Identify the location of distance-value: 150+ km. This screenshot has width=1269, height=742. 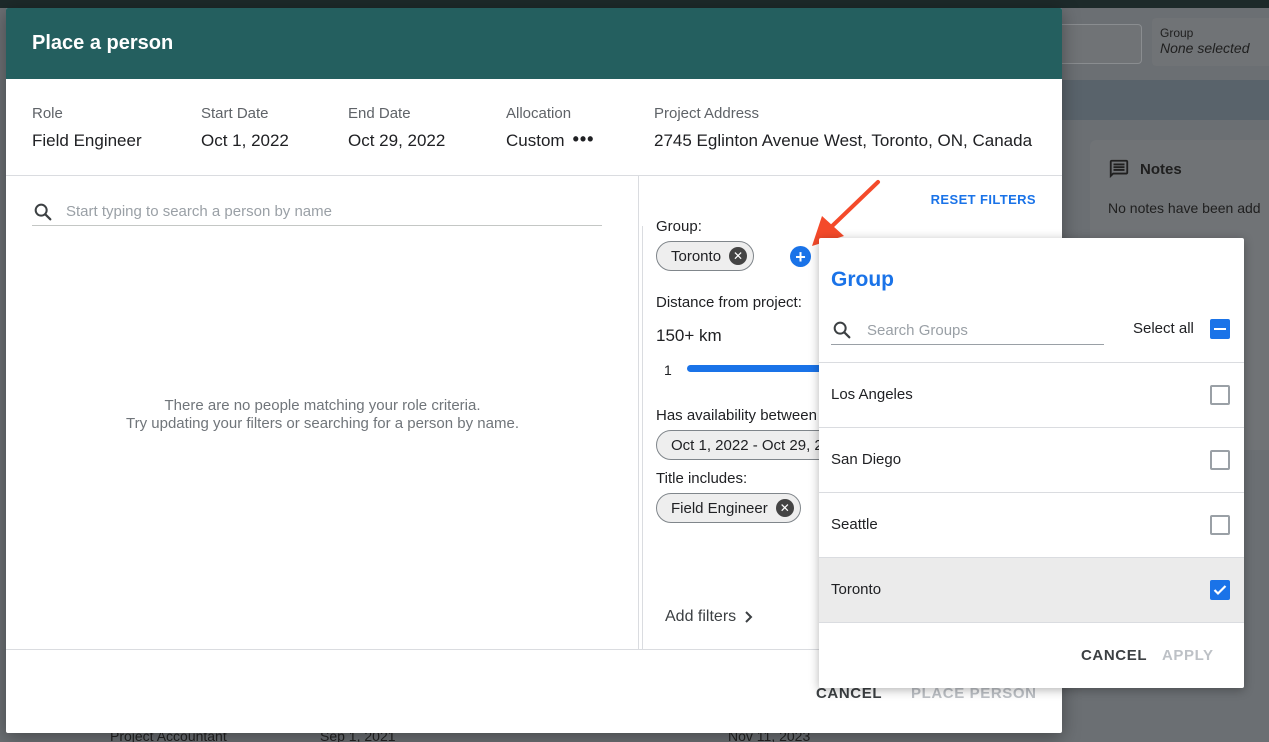
(689, 335).